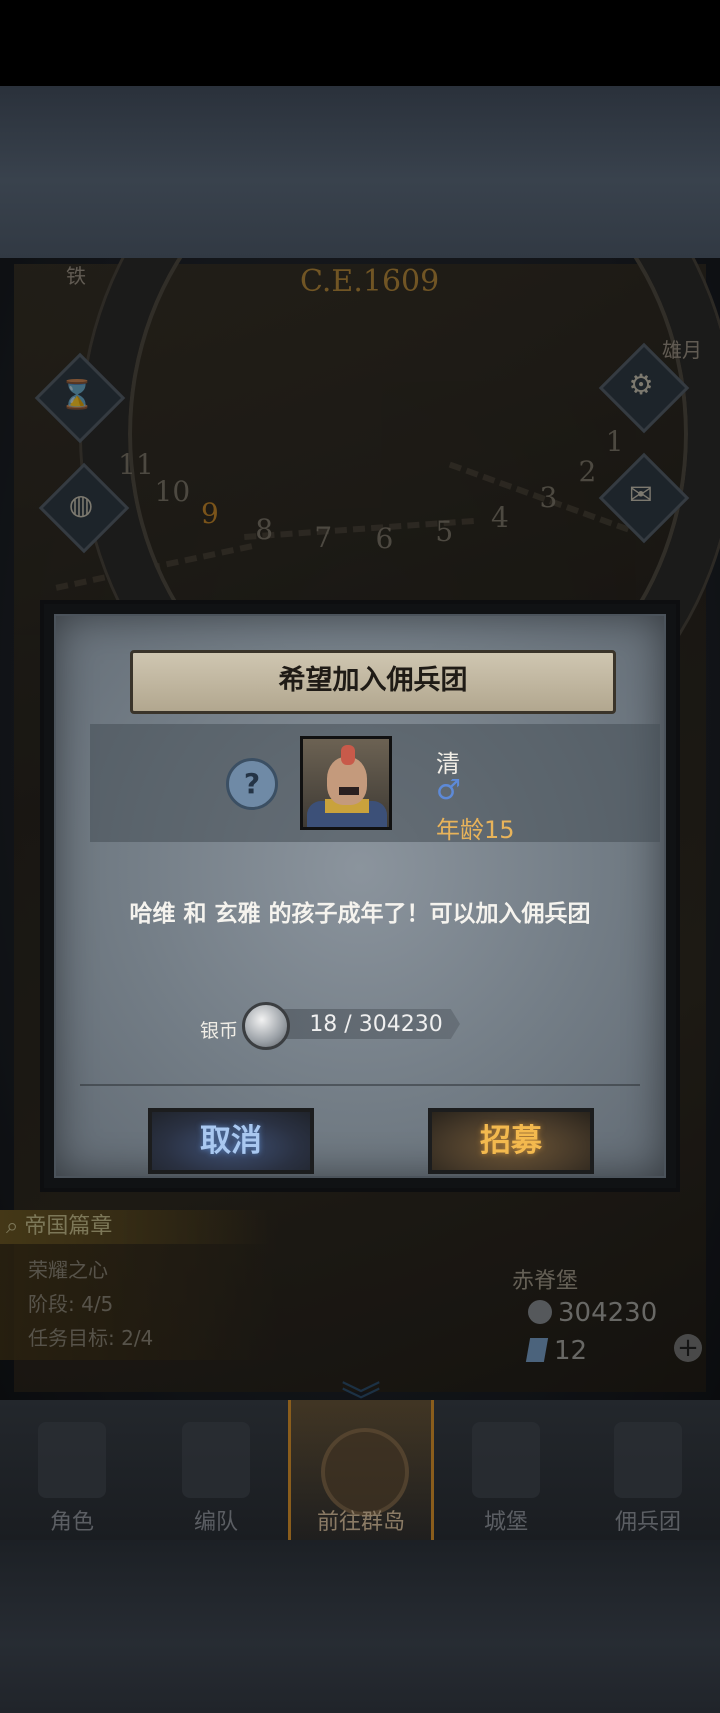 This screenshot has width=720, height=1713. What do you see at coordinates (373, 682) in the screenshot?
I see `dialog-title: 希望加入佣兵团` at bounding box center [373, 682].